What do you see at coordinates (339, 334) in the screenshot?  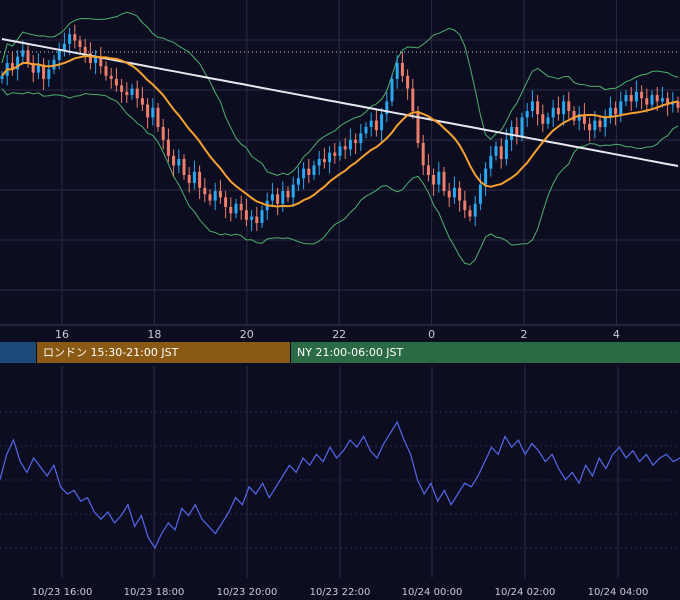 I see `price-x-tick-label: 22` at bounding box center [339, 334].